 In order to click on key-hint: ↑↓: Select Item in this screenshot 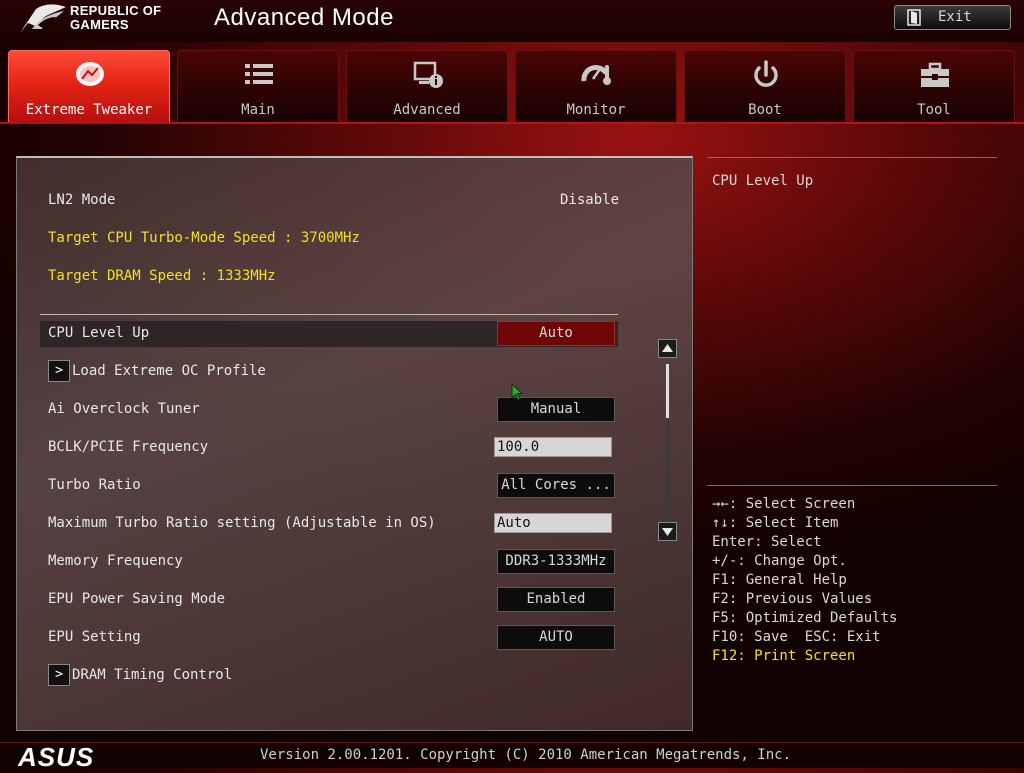, I will do `click(775, 523)`.